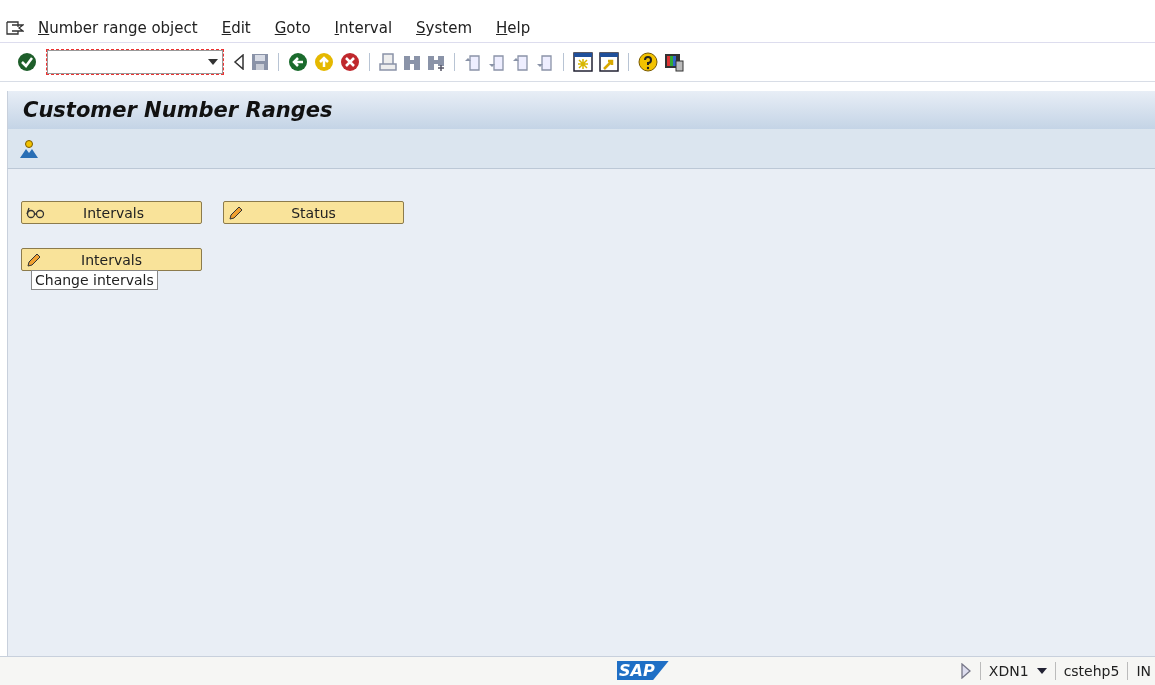 The height and width of the screenshot is (685, 1155). What do you see at coordinates (15, 28) in the screenshot?
I see `menu-icon` at bounding box center [15, 28].